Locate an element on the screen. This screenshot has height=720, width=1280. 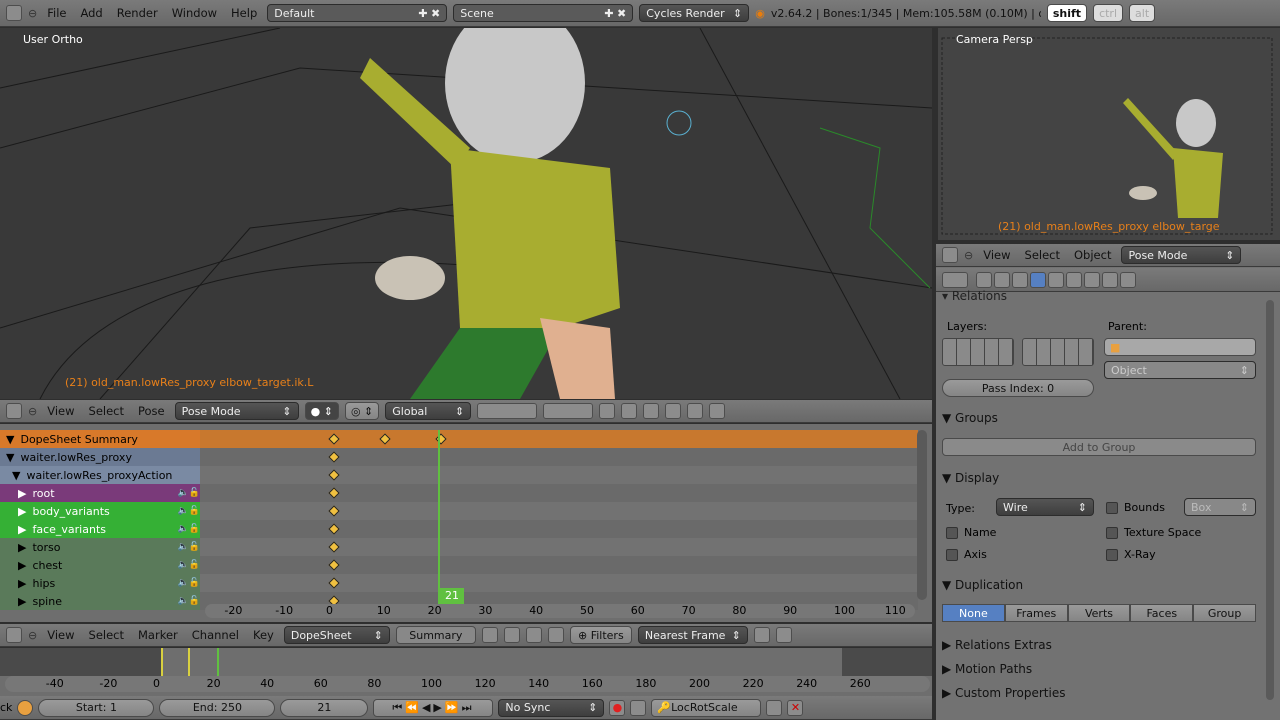
name-checkbox: Name is located at coordinates (971, 532).